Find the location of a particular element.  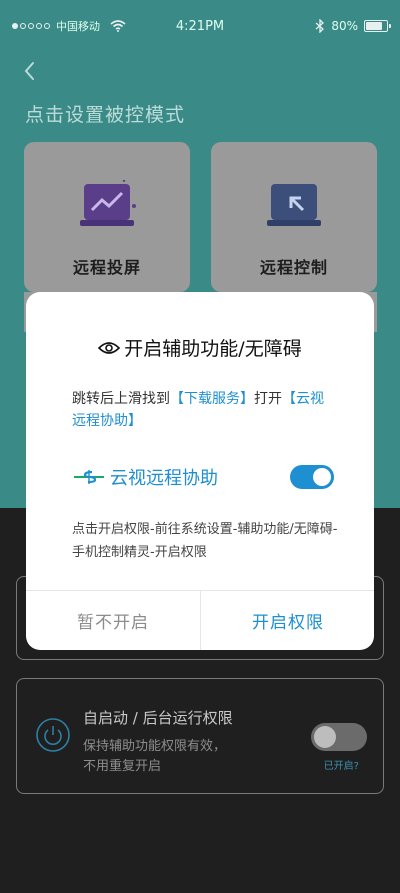

service-name: 云视远程协助 is located at coordinates (164, 478).